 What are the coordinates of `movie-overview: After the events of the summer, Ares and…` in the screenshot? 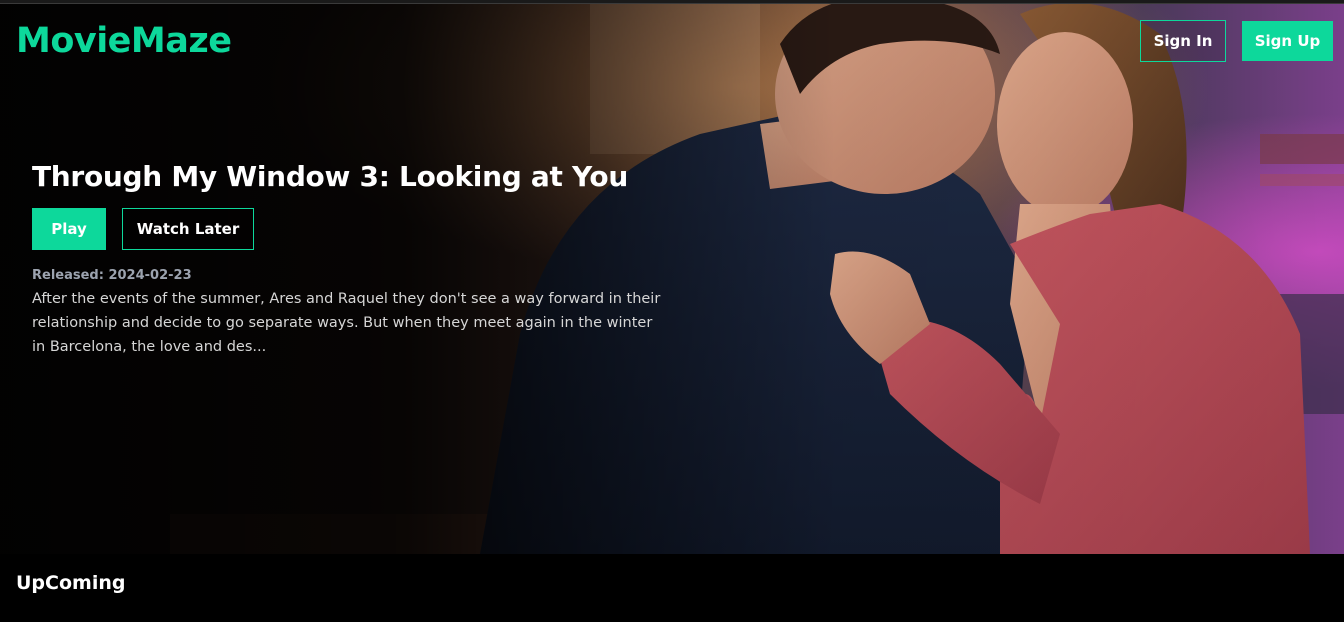 It's located at (346, 323).